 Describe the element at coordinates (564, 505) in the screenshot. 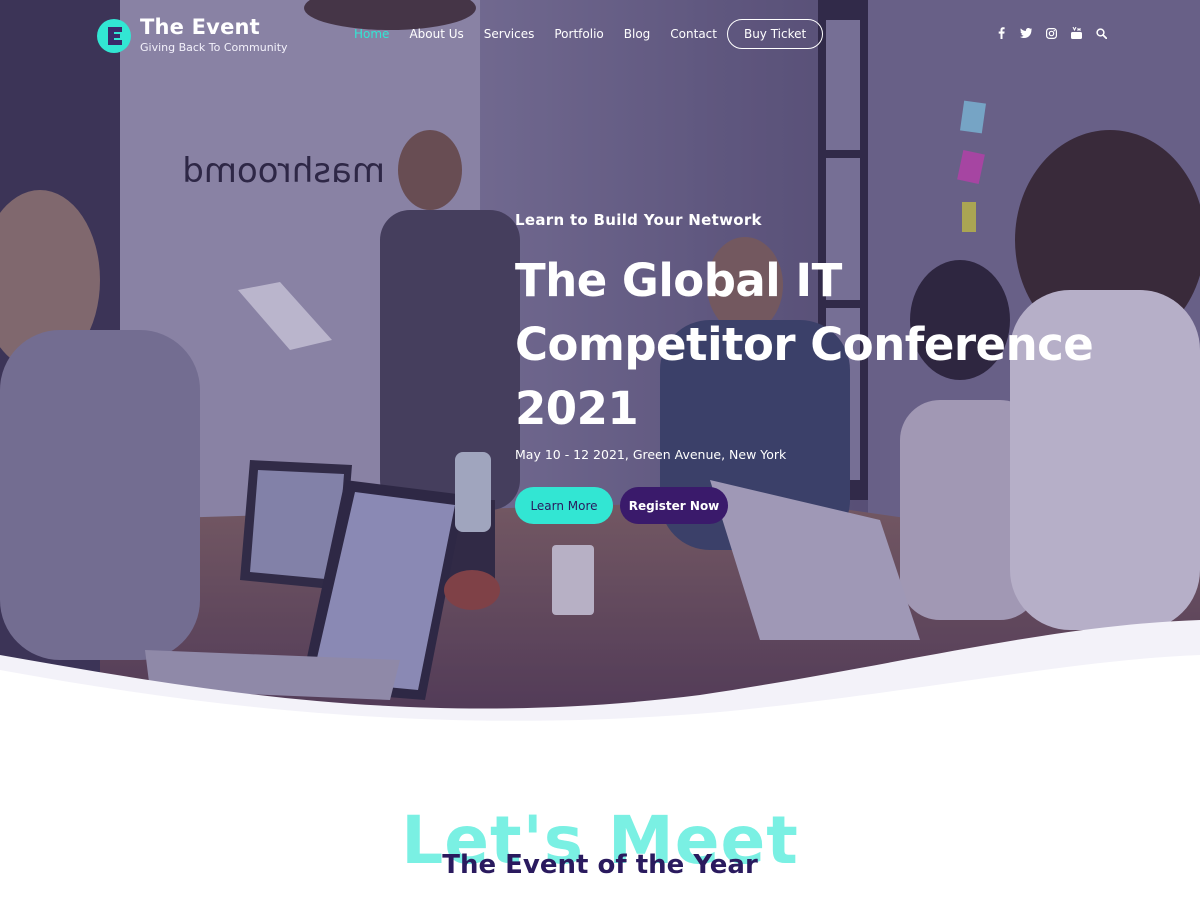

I see `learn-more-button: Learn More` at that location.